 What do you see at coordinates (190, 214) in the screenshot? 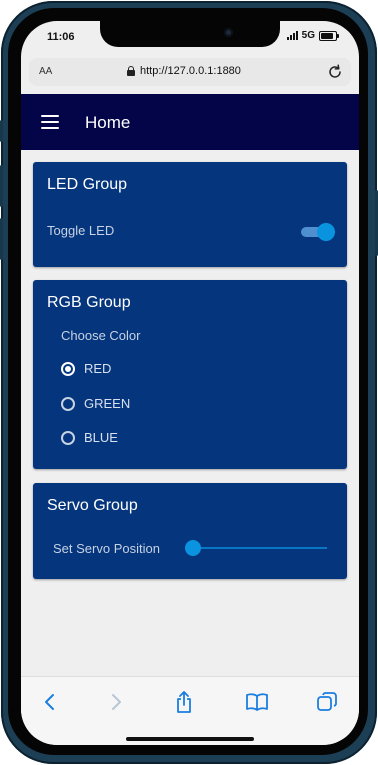
I see `led-group-card: LED Group Toggle LED` at bounding box center [190, 214].